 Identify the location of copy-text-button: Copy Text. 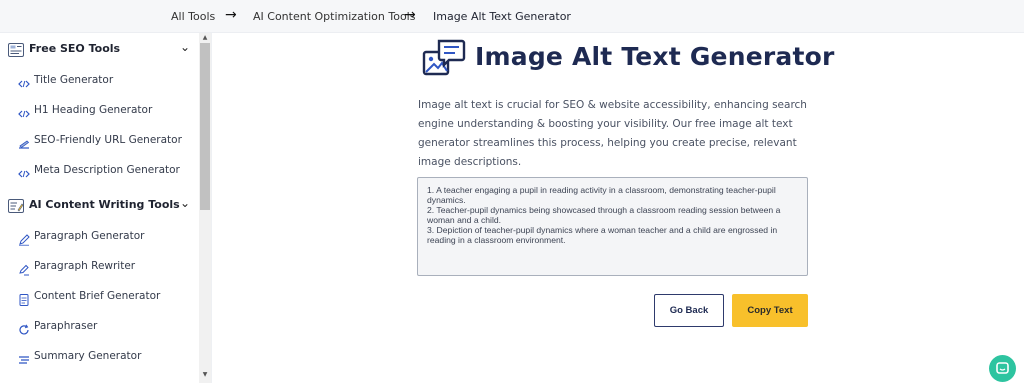
(770, 310).